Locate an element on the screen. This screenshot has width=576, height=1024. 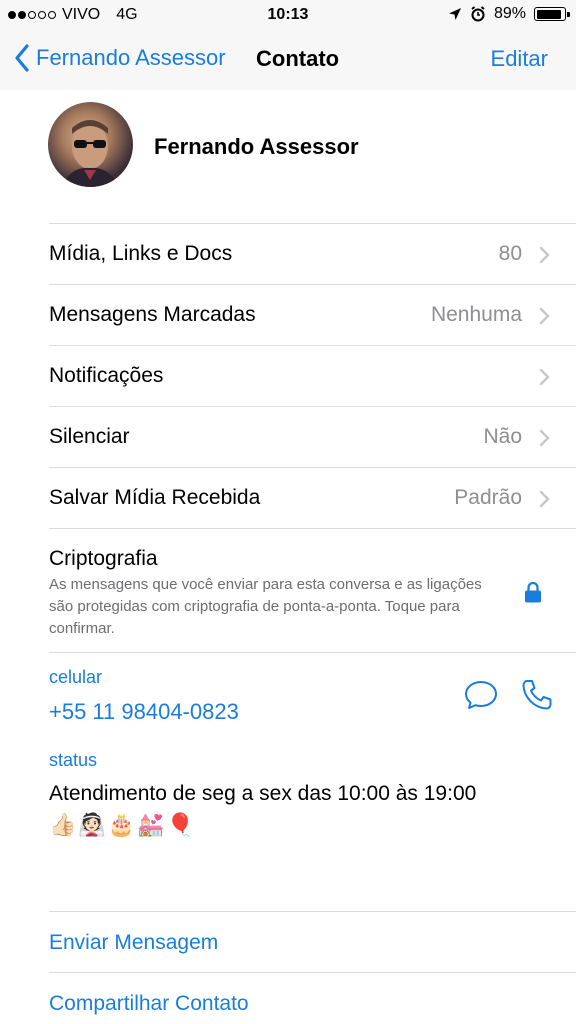
row-label: Silenciar is located at coordinates (89, 436).